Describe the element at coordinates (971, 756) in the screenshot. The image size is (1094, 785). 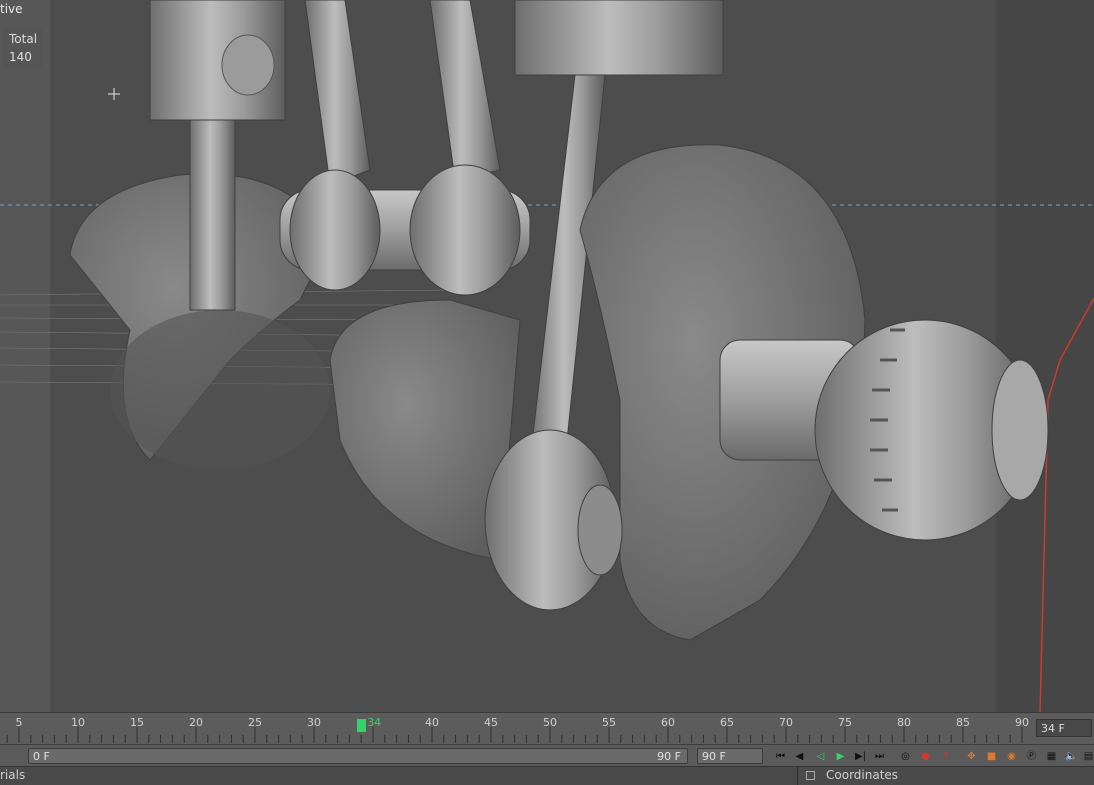
I see `move-key-icon: ✥` at that location.